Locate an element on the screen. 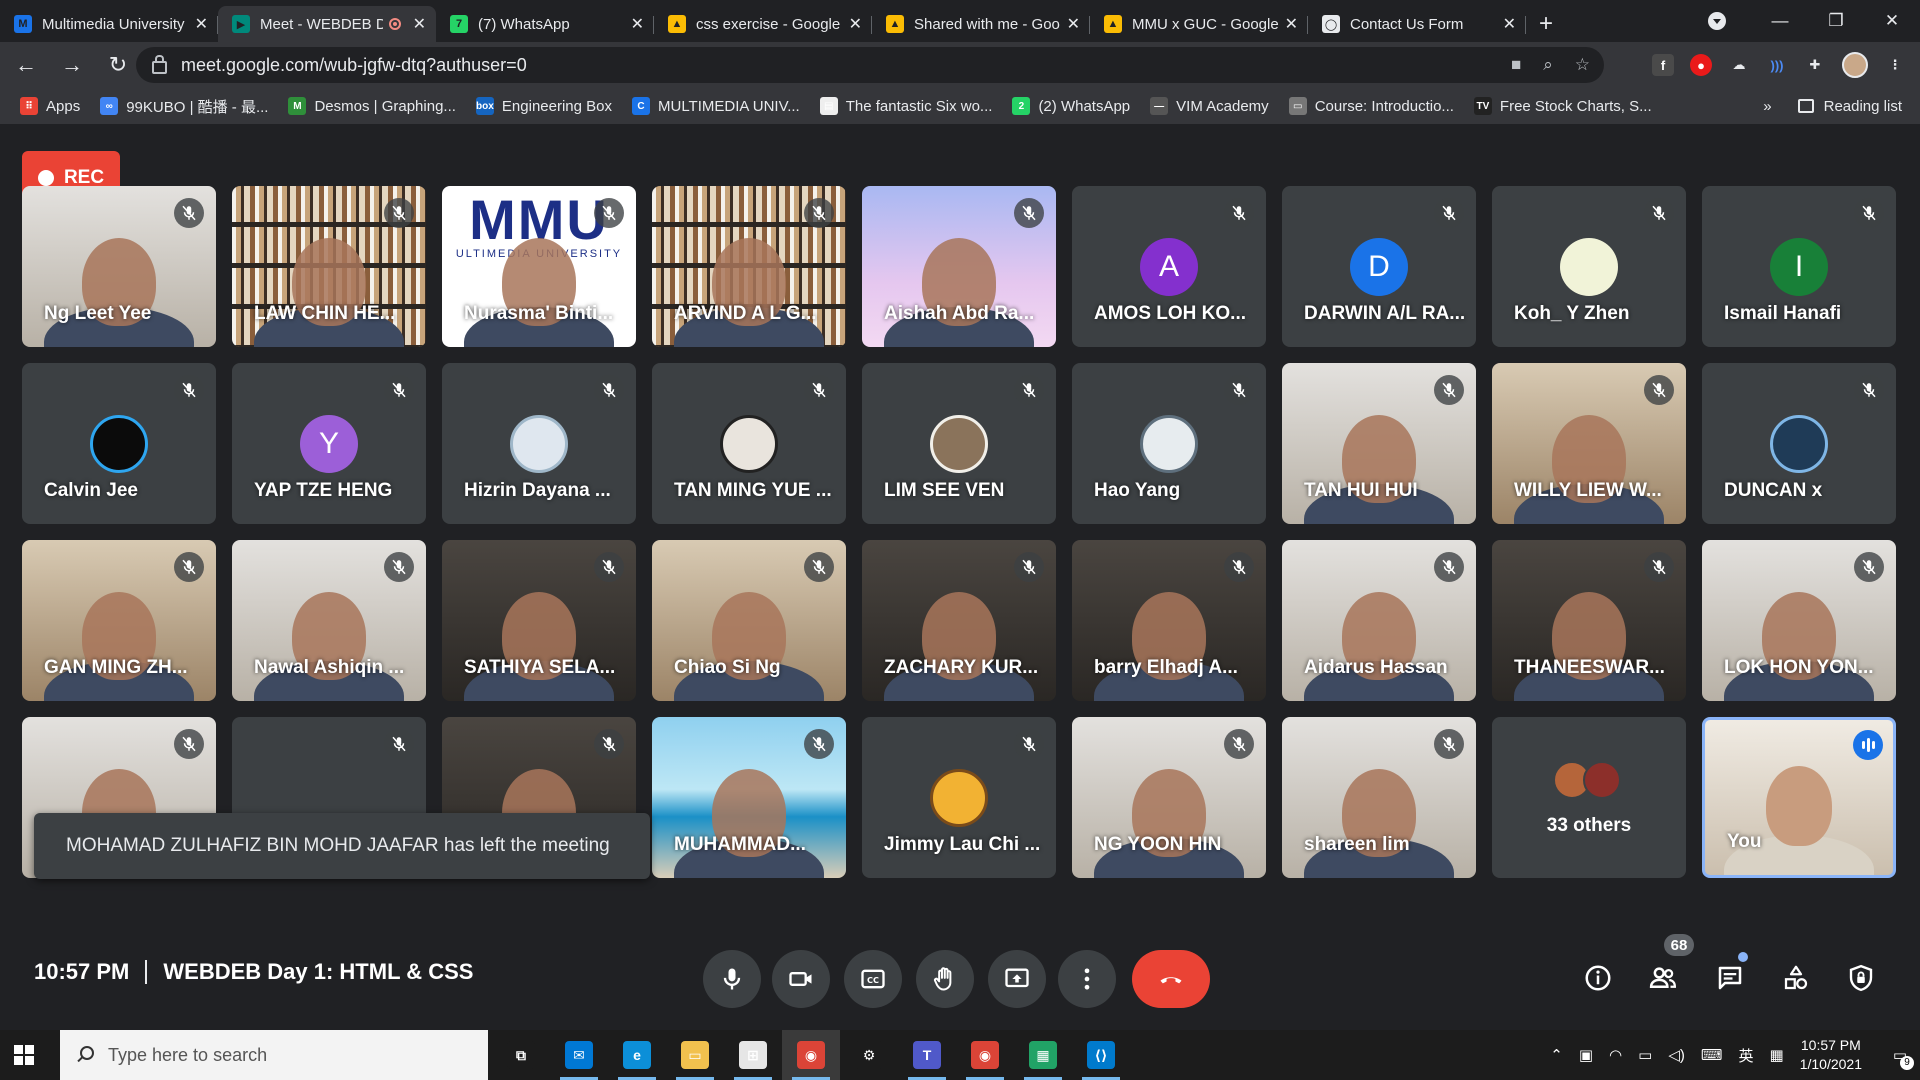 This screenshot has height=1080, width=1920. taskbar-app-store: ⊞ is located at coordinates (753, 1055).